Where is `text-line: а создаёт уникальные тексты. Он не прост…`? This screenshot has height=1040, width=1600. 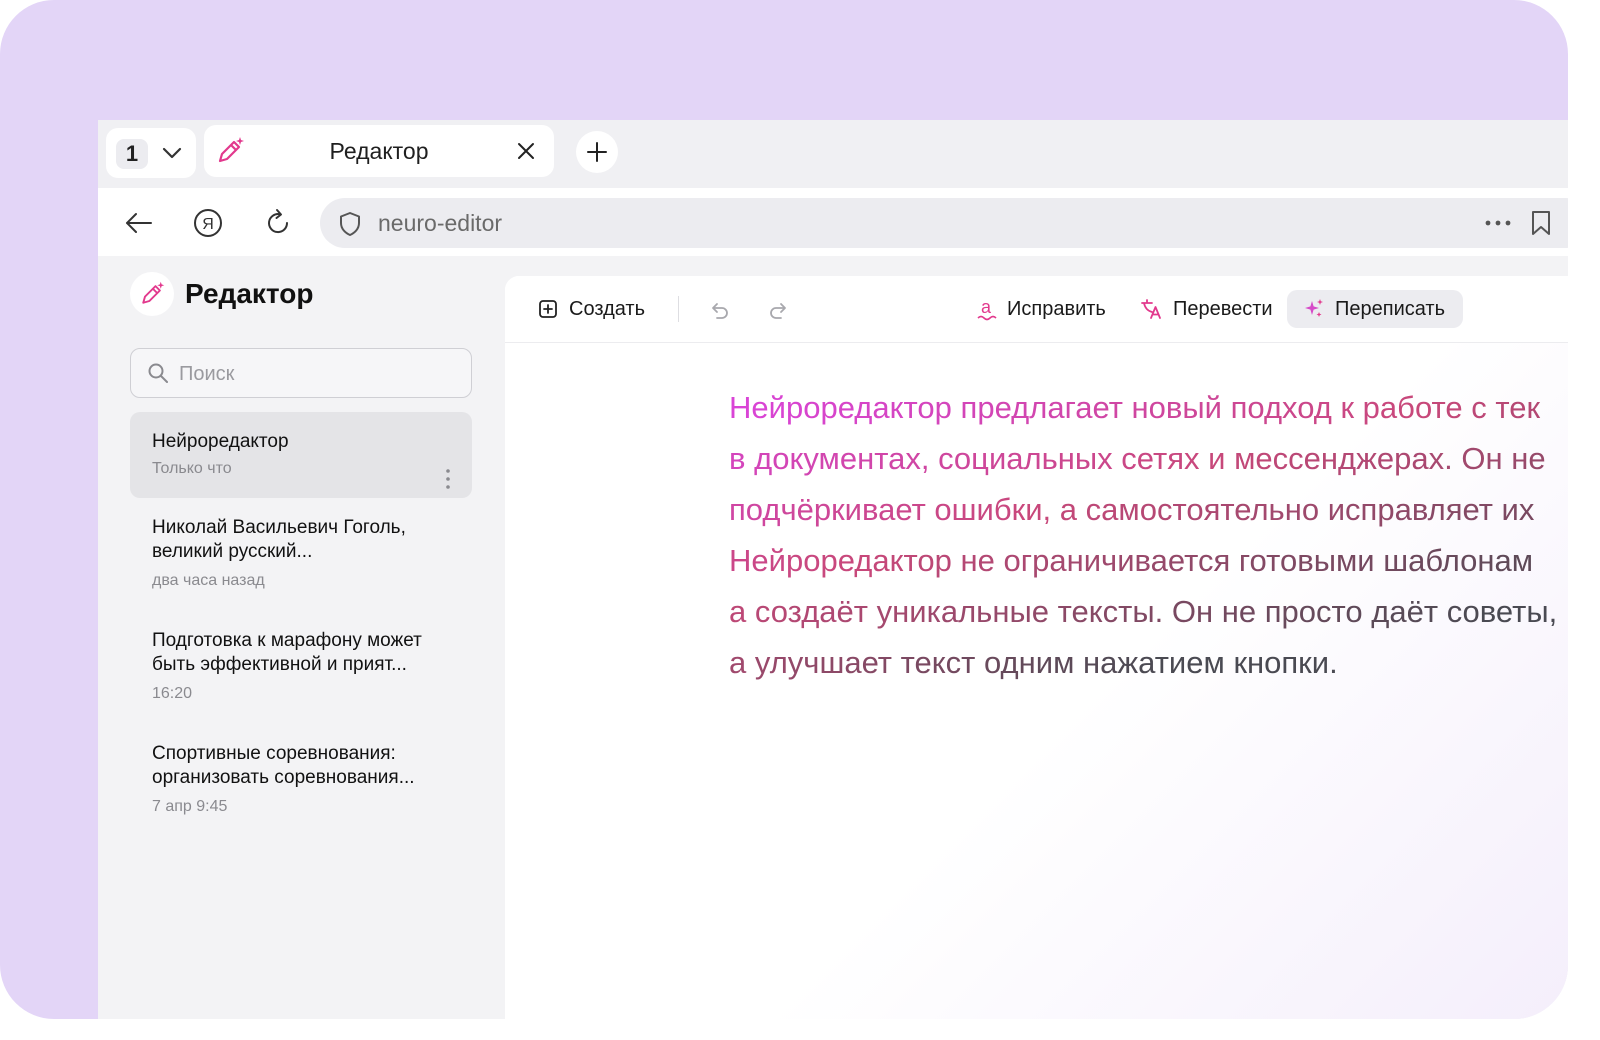 text-line: а создаёт уникальные тексты. Он не прост… is located at coordinates (1143, 611).